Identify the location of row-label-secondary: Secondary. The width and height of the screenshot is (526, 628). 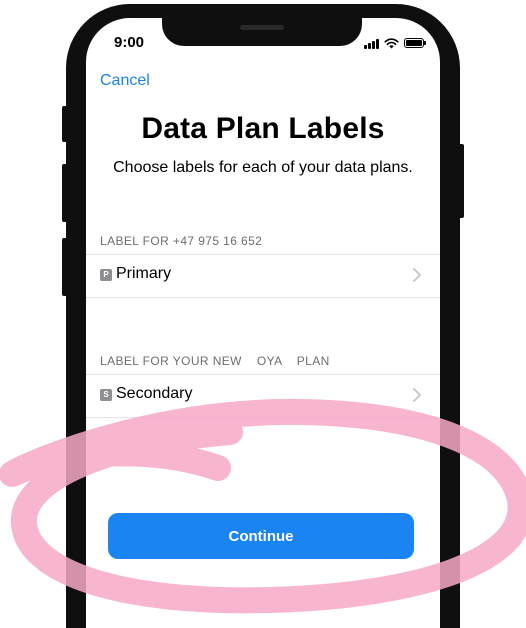
(154, 393).